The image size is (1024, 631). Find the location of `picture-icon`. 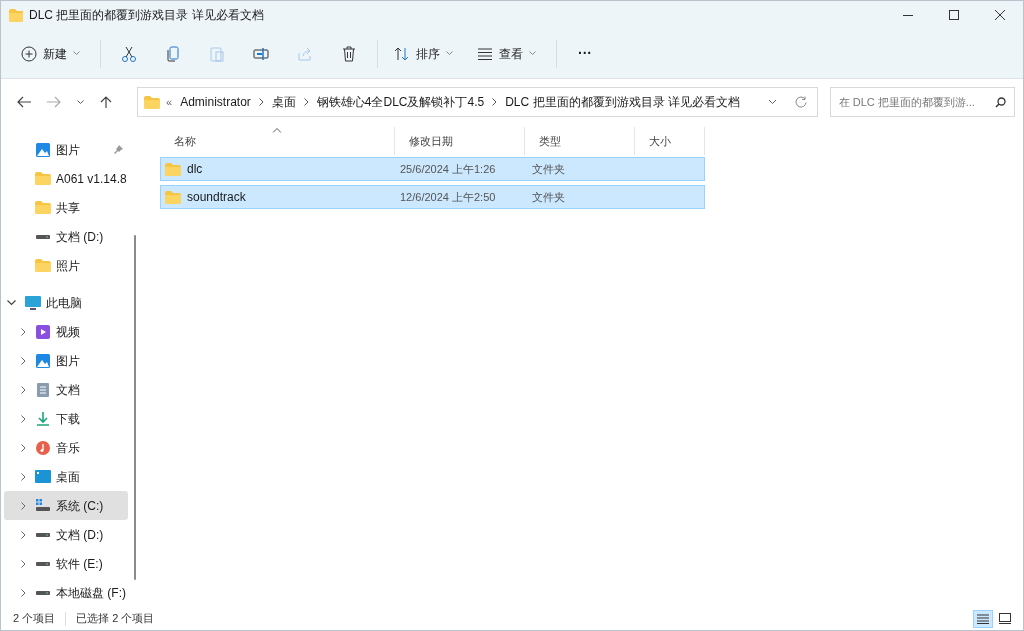

picture-icon is located at coordinates (43, 360).